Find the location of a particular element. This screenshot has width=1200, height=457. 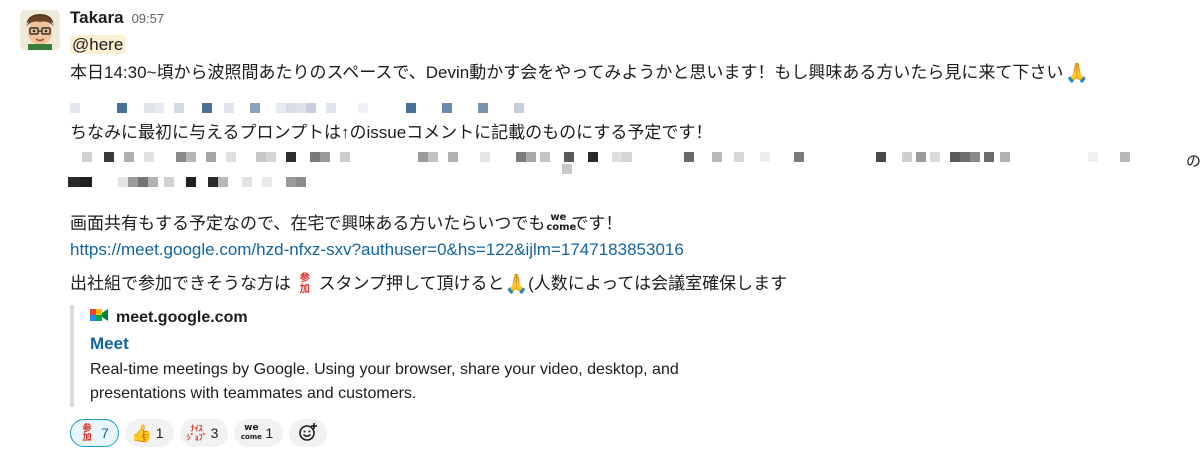

avatar is located at coordinates (40, 30).